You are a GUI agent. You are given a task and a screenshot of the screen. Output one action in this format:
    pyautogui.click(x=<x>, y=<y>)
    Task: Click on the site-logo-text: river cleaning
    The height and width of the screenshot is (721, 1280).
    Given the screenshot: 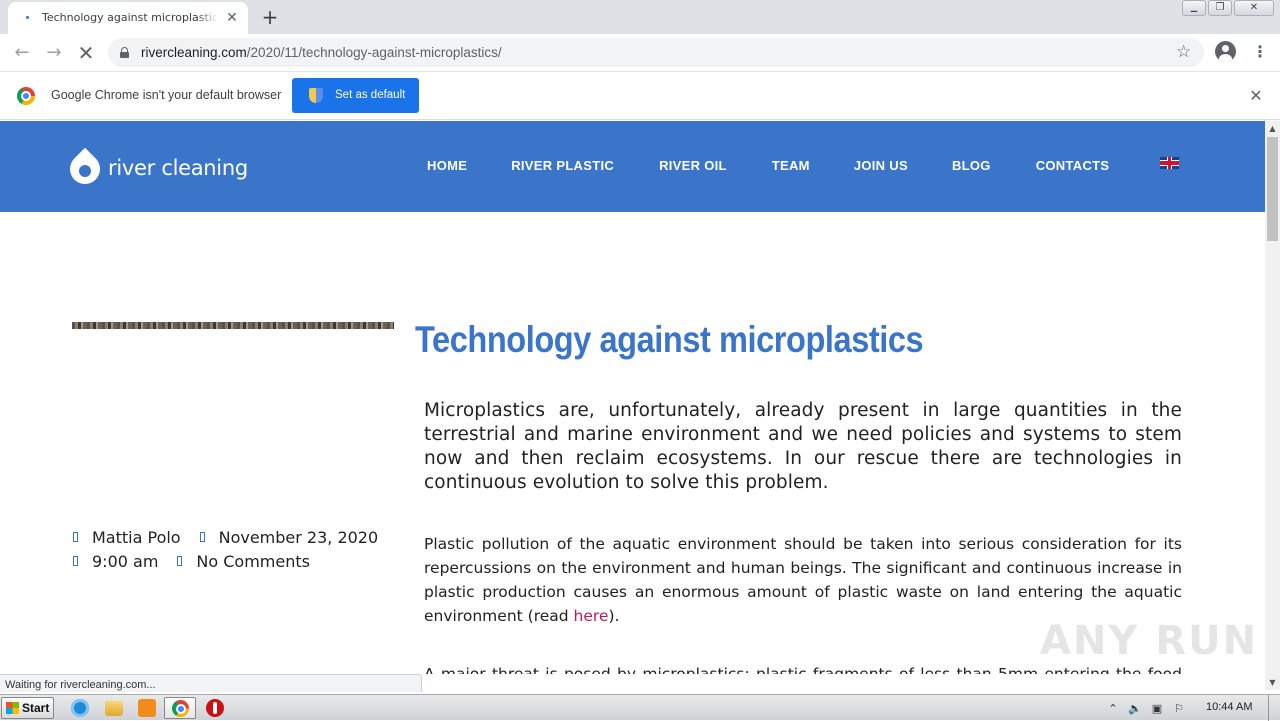 What is the action you would take?
    pyautogui.click(x=178, y=168)
    